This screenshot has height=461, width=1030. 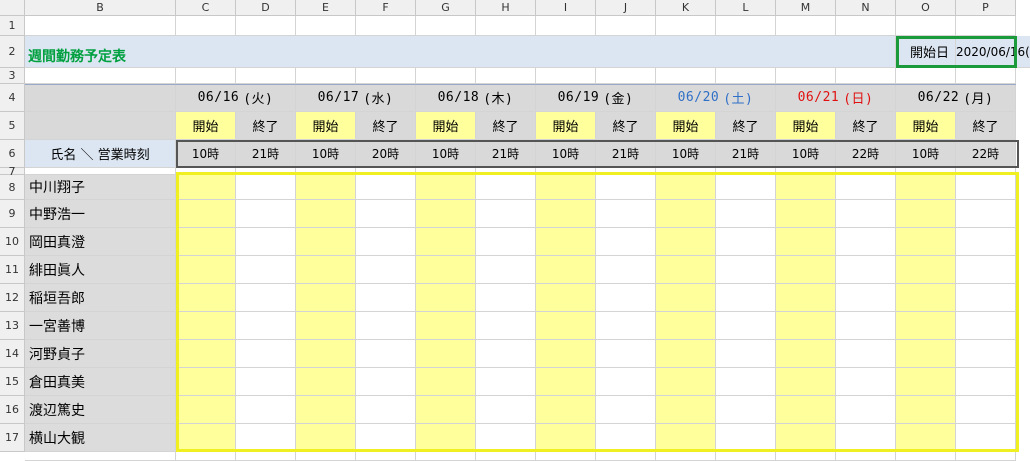 I want to click on cell-H18, so click(x=506, y=456).